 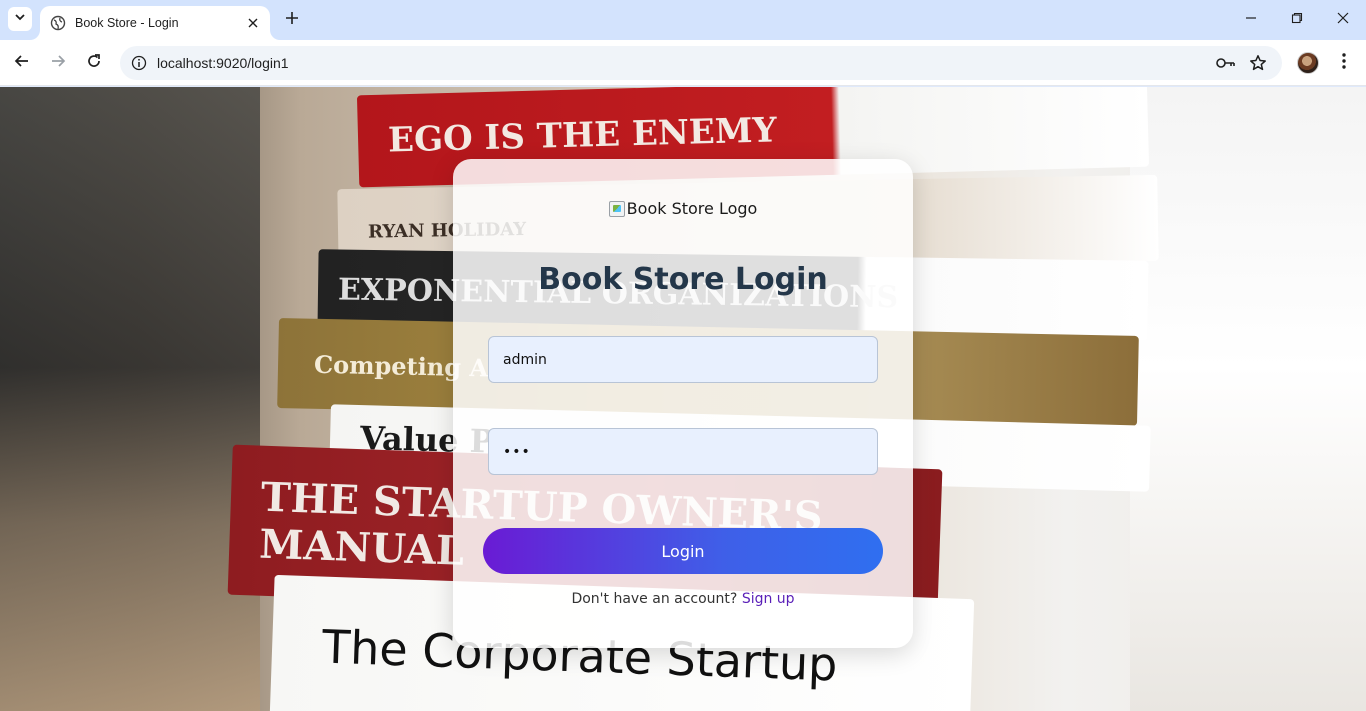 I want to click on minimize-button, so click(x=1251, y=20).